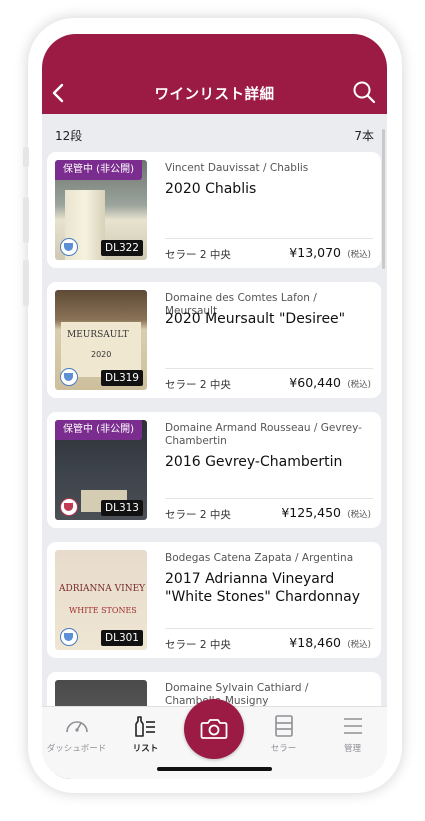 The image size is (425, 821). I want to click on wine-name: 2020 Meursault "Desiree", so click(255, 319).